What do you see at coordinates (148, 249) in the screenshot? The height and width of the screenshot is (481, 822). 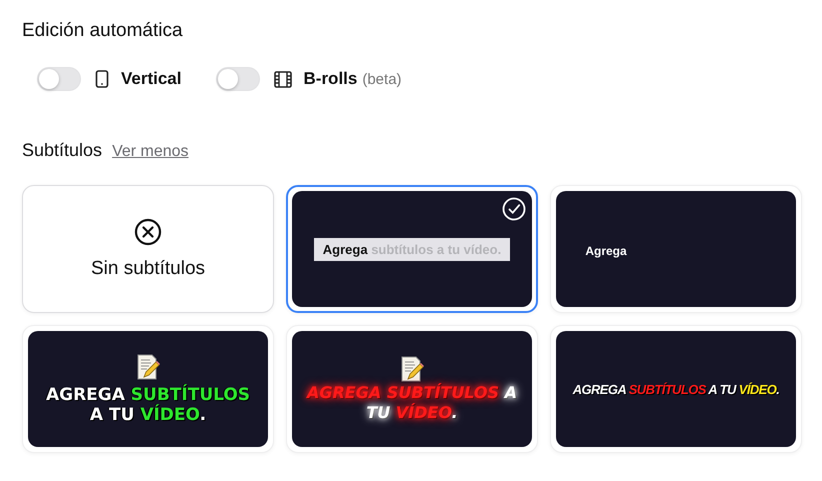 I see `style-card: Sin subtítulos` at bounding box center [148, 249].